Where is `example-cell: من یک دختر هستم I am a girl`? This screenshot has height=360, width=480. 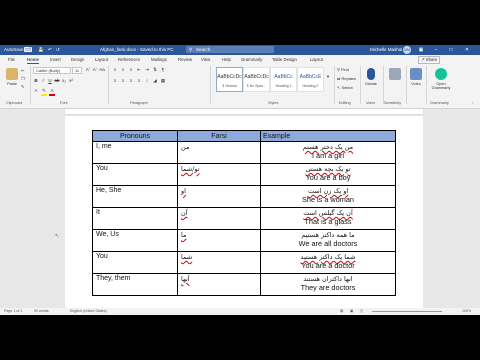
example-cell: من یک دختر هستم I am a girl is located at coordinates (328, 152).